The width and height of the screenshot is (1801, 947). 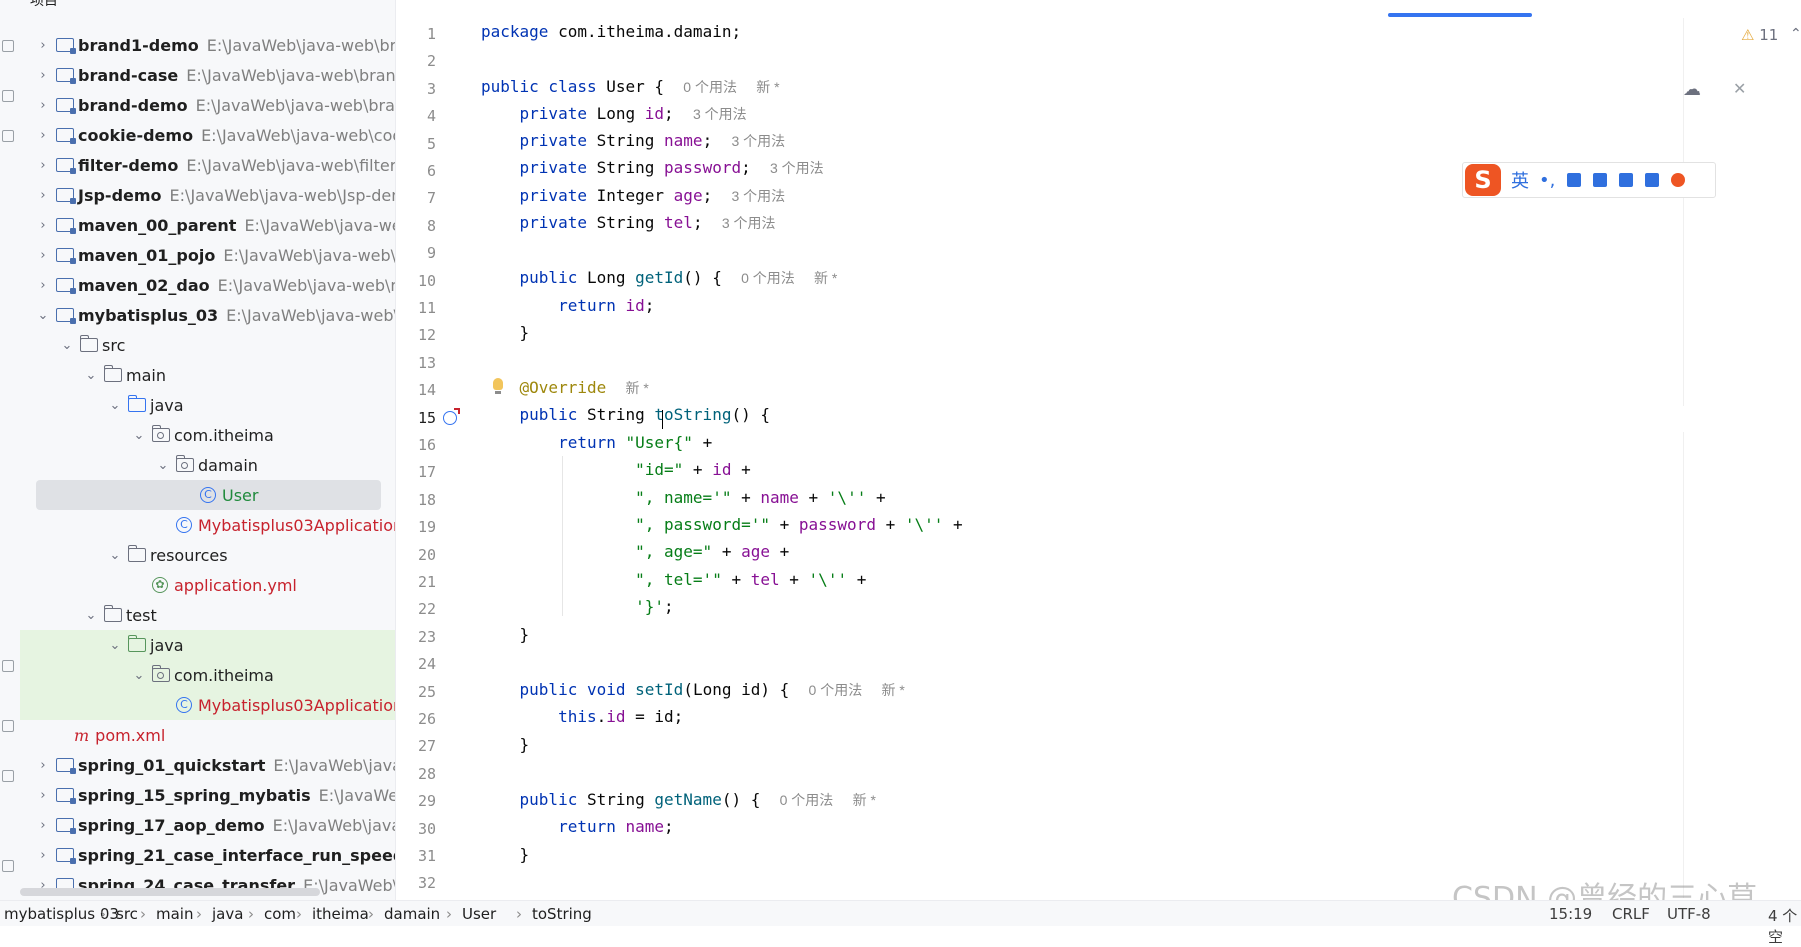 I want to click on breadcrumb-item: itheima, so click(x=340, y=914).